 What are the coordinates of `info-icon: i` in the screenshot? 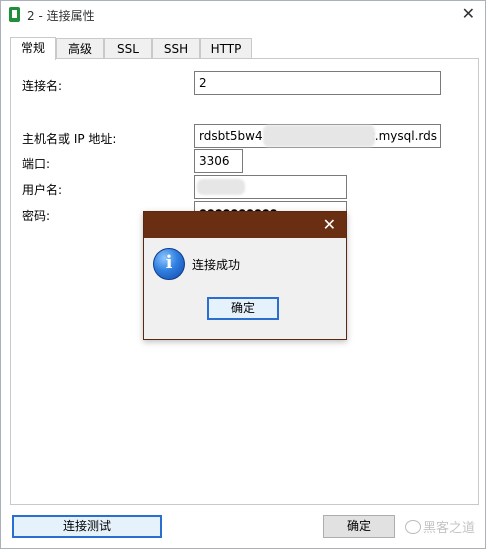 It's located at (169, 264).